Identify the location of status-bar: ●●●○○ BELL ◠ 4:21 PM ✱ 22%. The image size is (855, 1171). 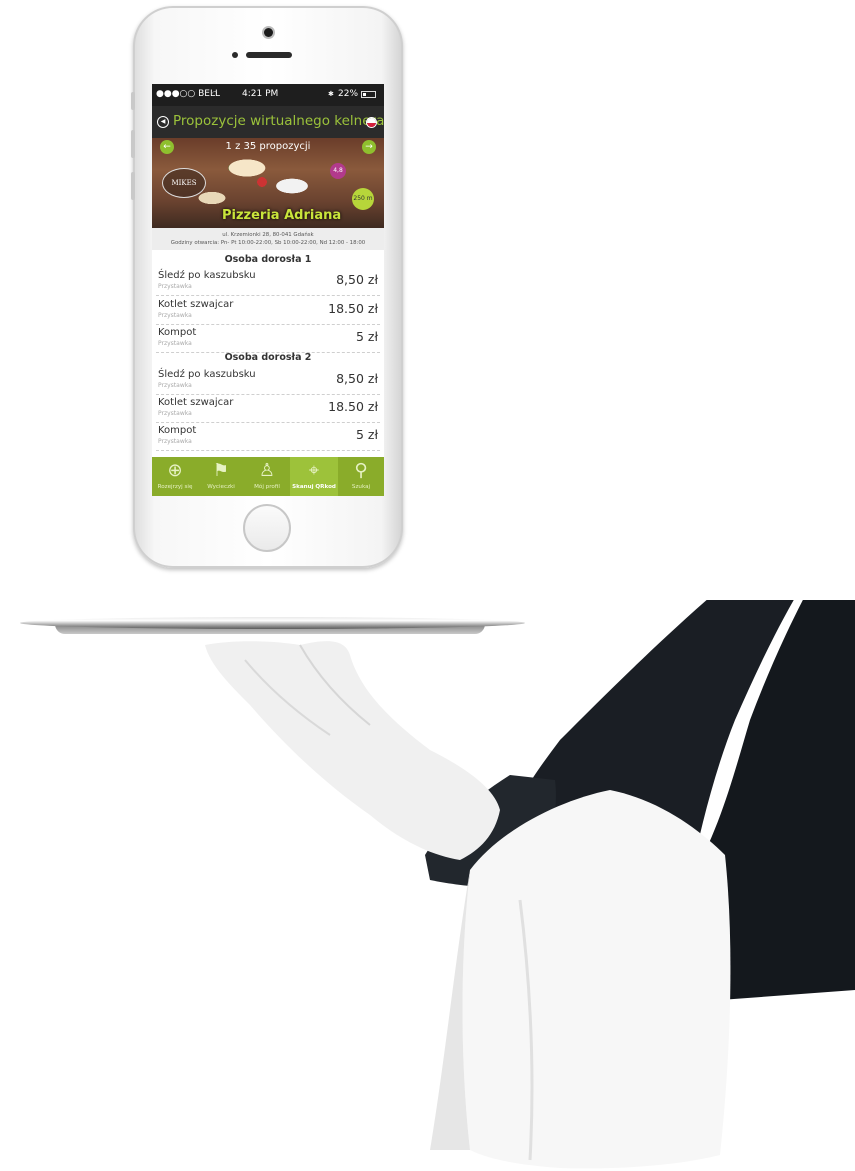
(268, 95).